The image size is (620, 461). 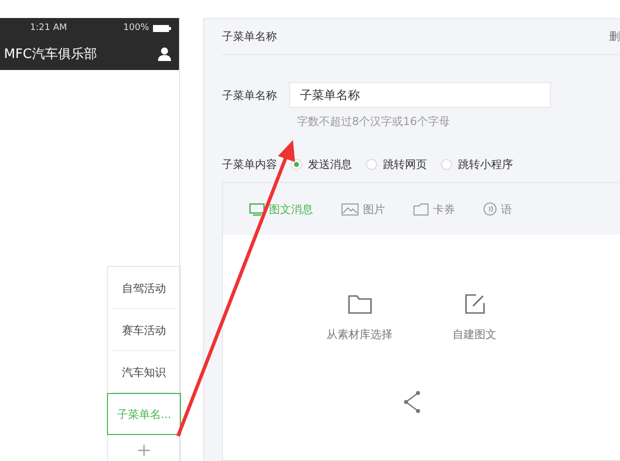 I want to click on monitor-icon, so click(x=257, y=209).